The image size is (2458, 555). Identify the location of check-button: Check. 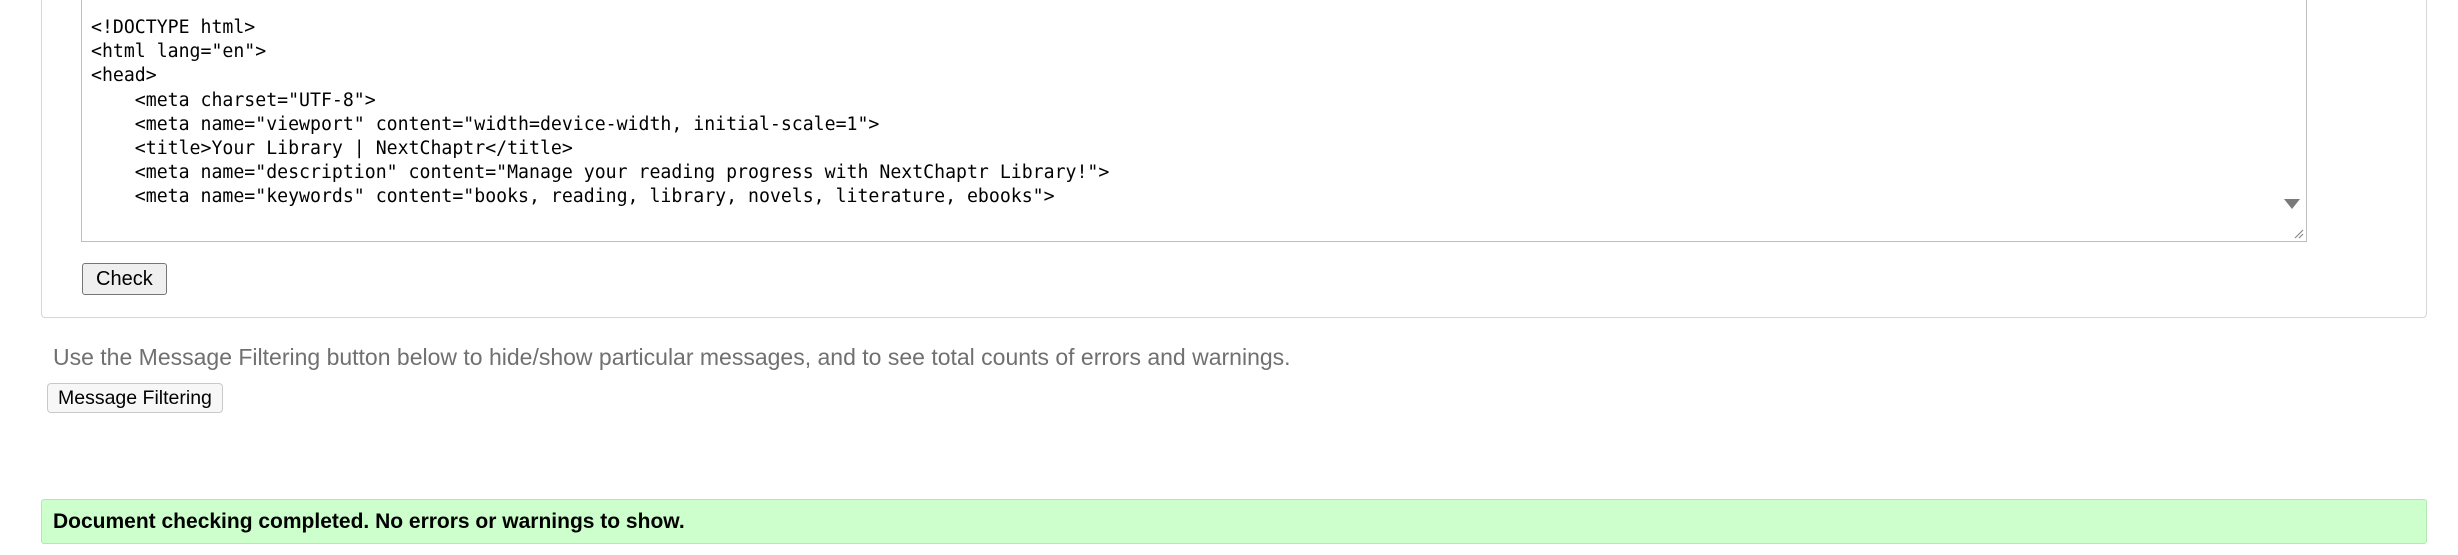
(124, 279).